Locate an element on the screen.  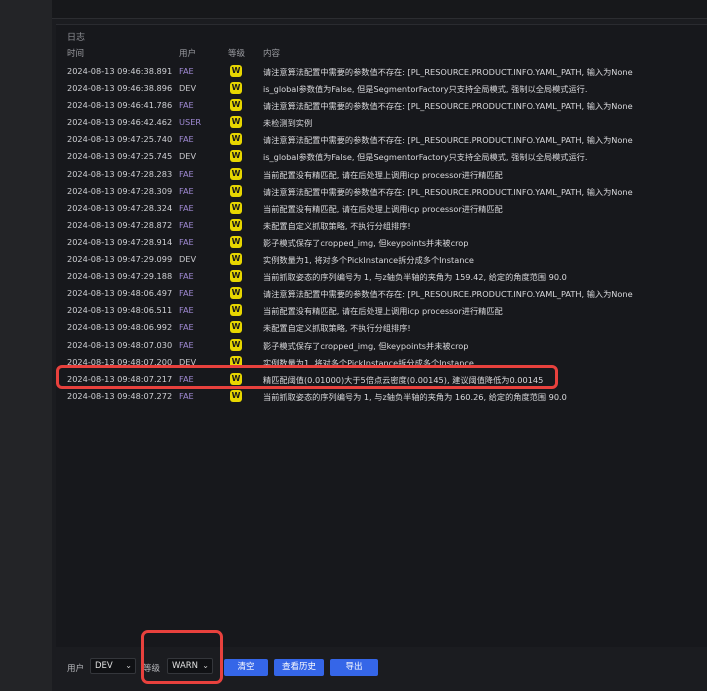
log-time: 2024-08-13 09:46:42.462 is located at coordinates (120, 122).